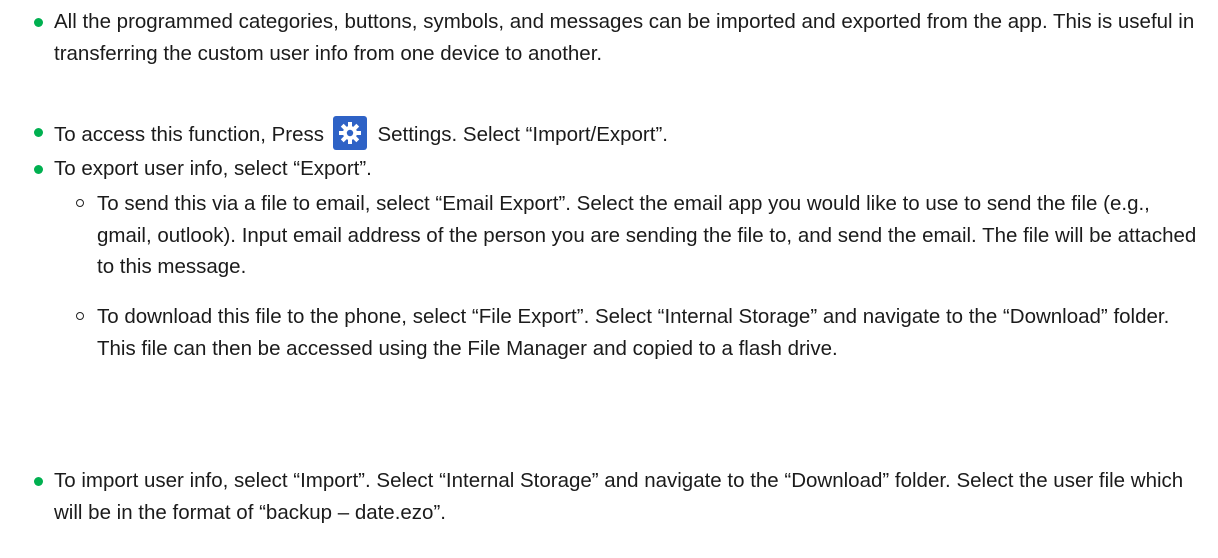 This screenshot has width=1218, height=558. Describe the element at coordinates (522, 134) in the screenshot. I see `bullet-text-after: Settings. Select “Import/Export”.` at that location.